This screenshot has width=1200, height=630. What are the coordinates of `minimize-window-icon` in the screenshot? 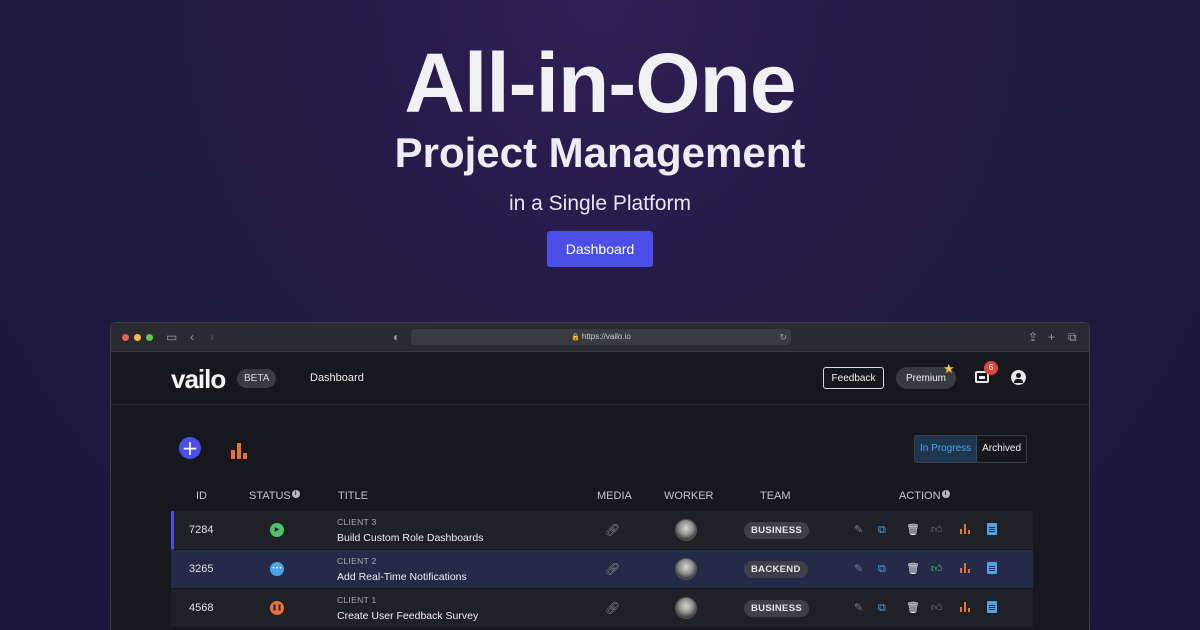 It's located at (137, 337).